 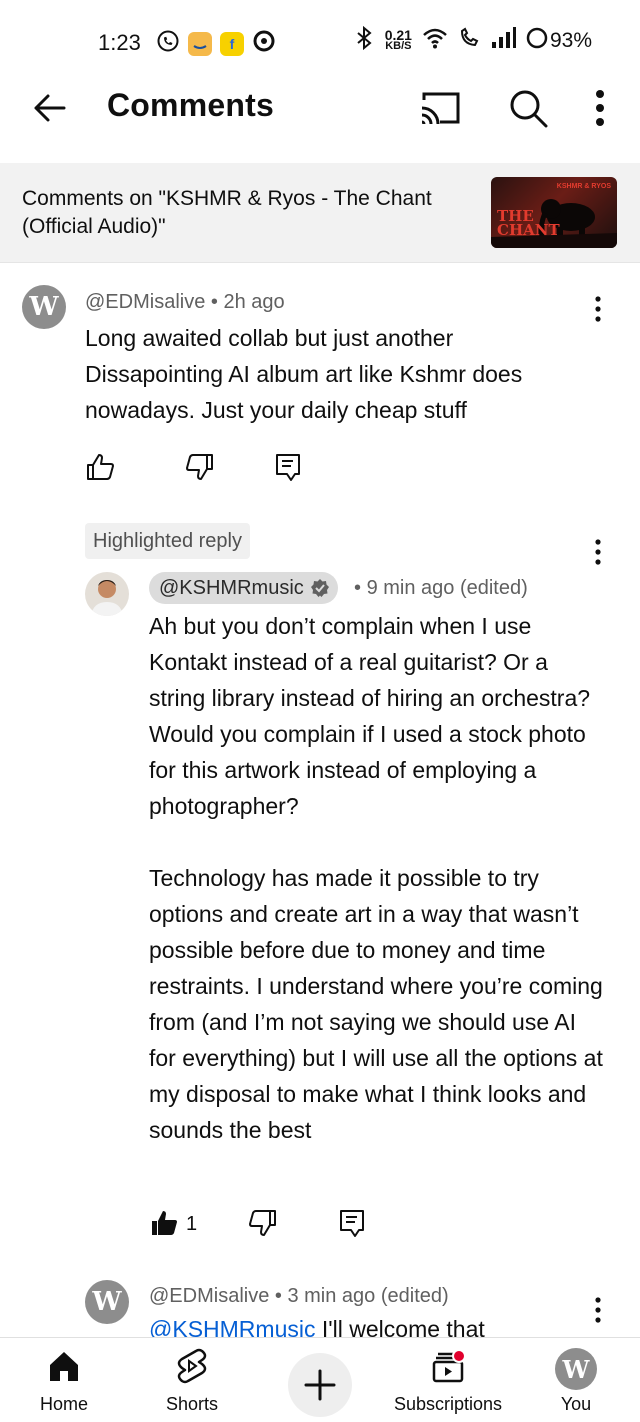 What do you see at coordinates (209, 1296) in the screenshot?
I see `reply-author: @EDMisalive` at bounding box center [209, 1296].